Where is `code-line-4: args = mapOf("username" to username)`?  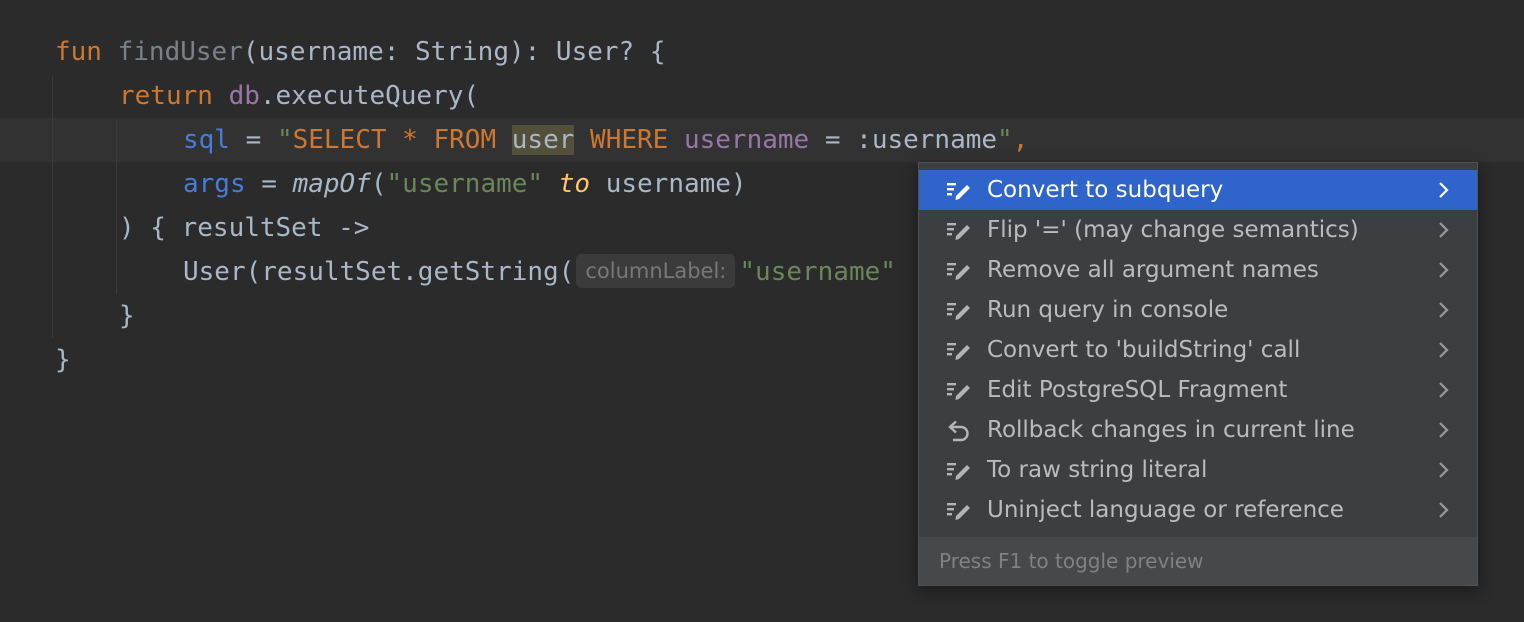
code-line-4: args = mapOf("username" to username) is located at coordinates (465, 184).